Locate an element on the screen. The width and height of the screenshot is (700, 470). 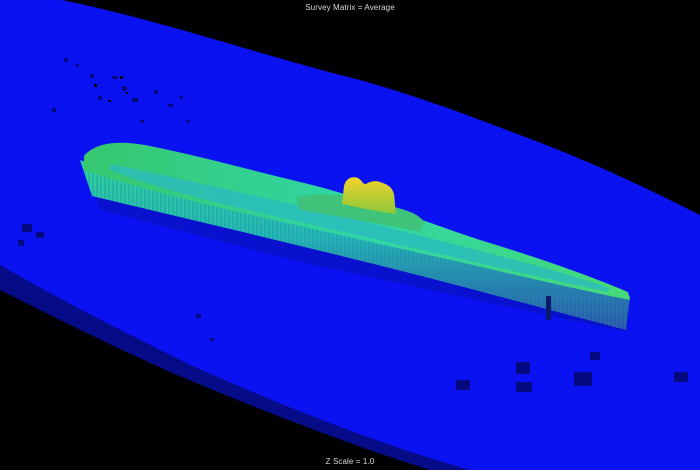
hull-stern-post is located at coordinates (548, 308).